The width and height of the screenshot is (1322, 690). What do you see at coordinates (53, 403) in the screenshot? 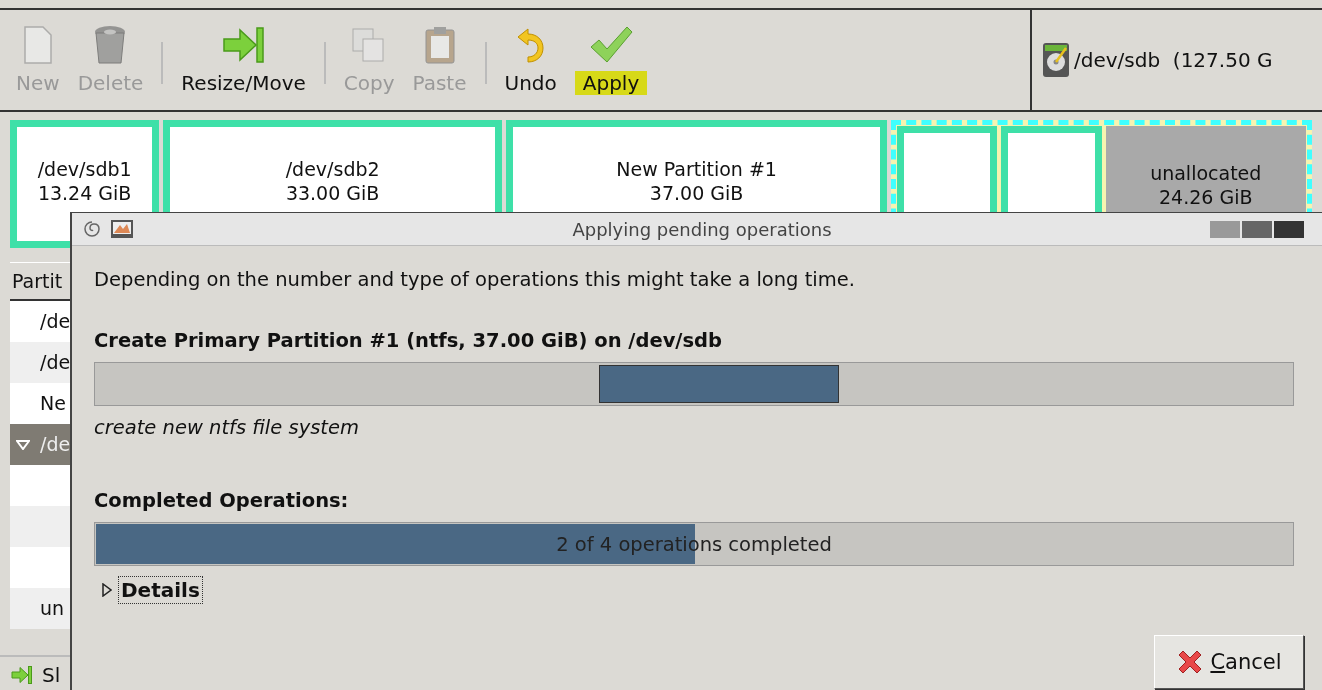
I see `partition-cell-text: Ne` at bounding box center [53, 403].